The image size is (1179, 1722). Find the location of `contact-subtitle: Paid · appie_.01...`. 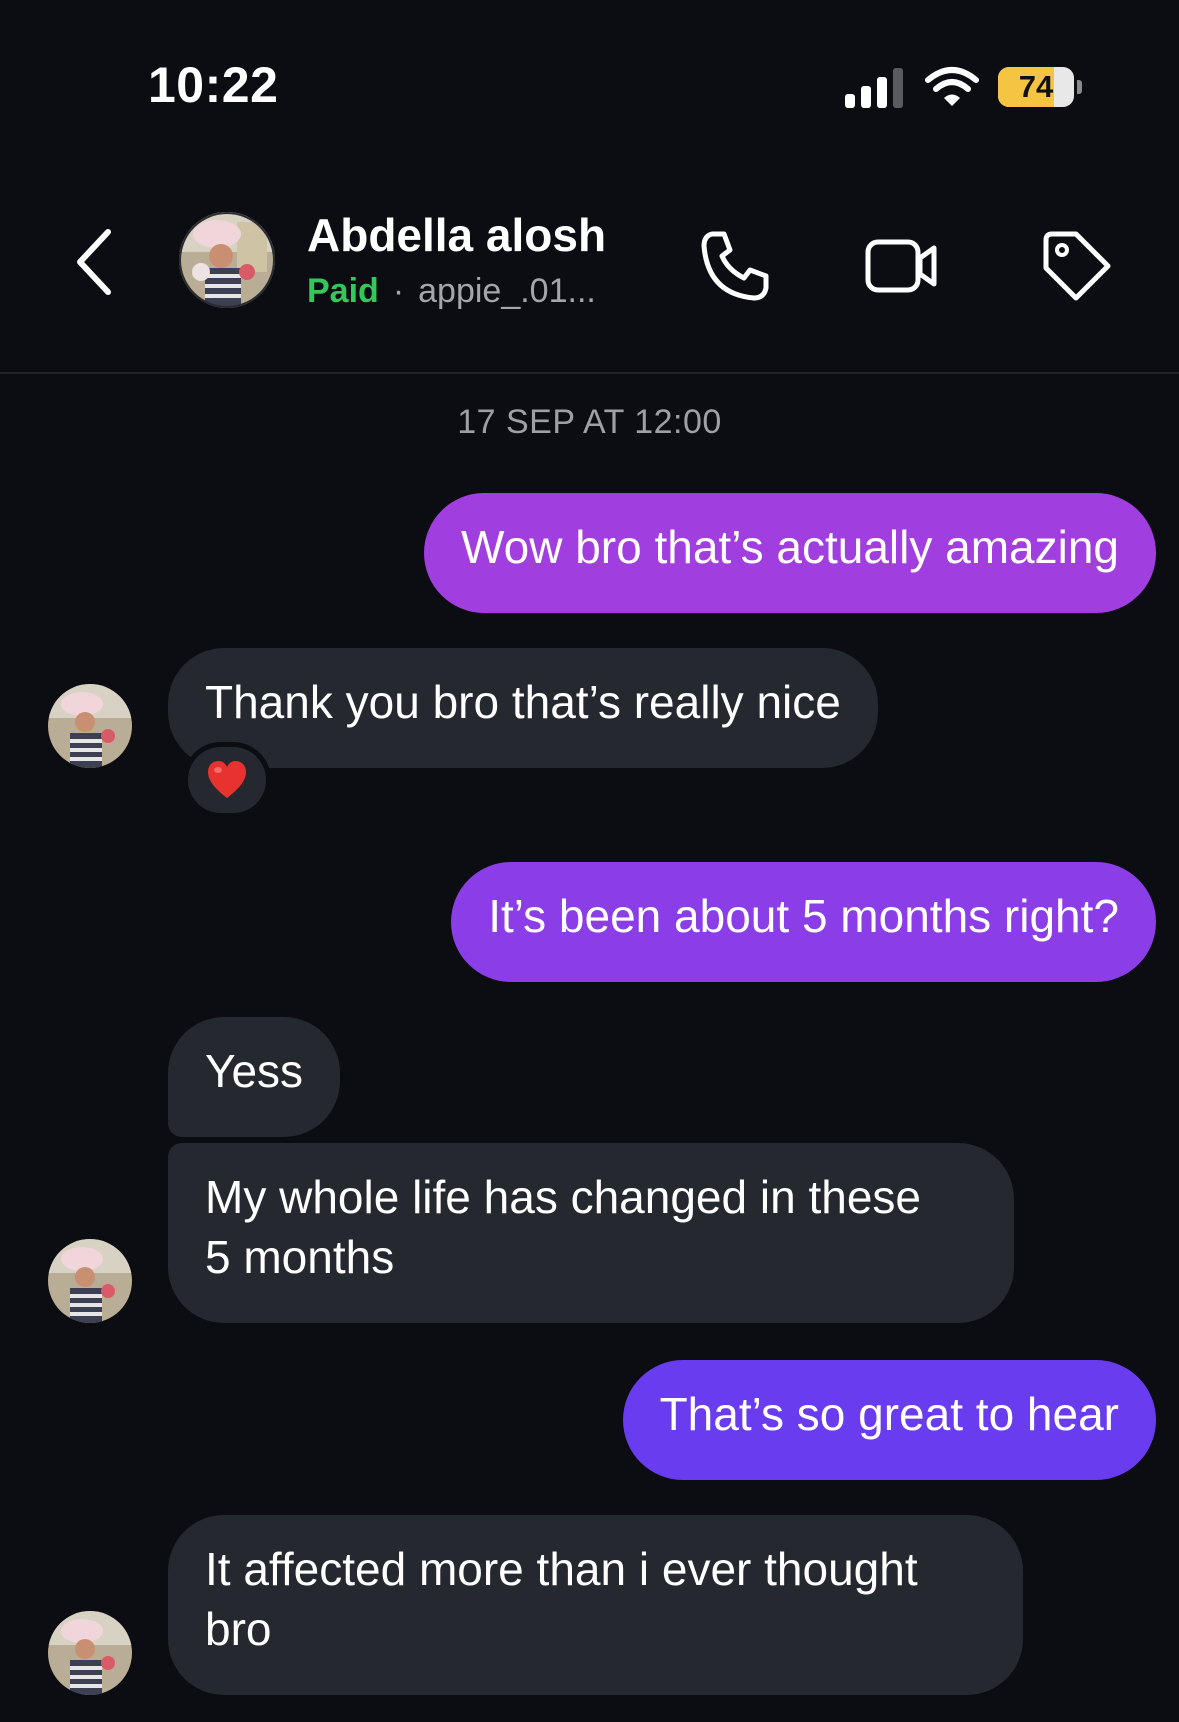

contact-subtitle: Paid · appie_.01... is located at coordinates (451, 291).